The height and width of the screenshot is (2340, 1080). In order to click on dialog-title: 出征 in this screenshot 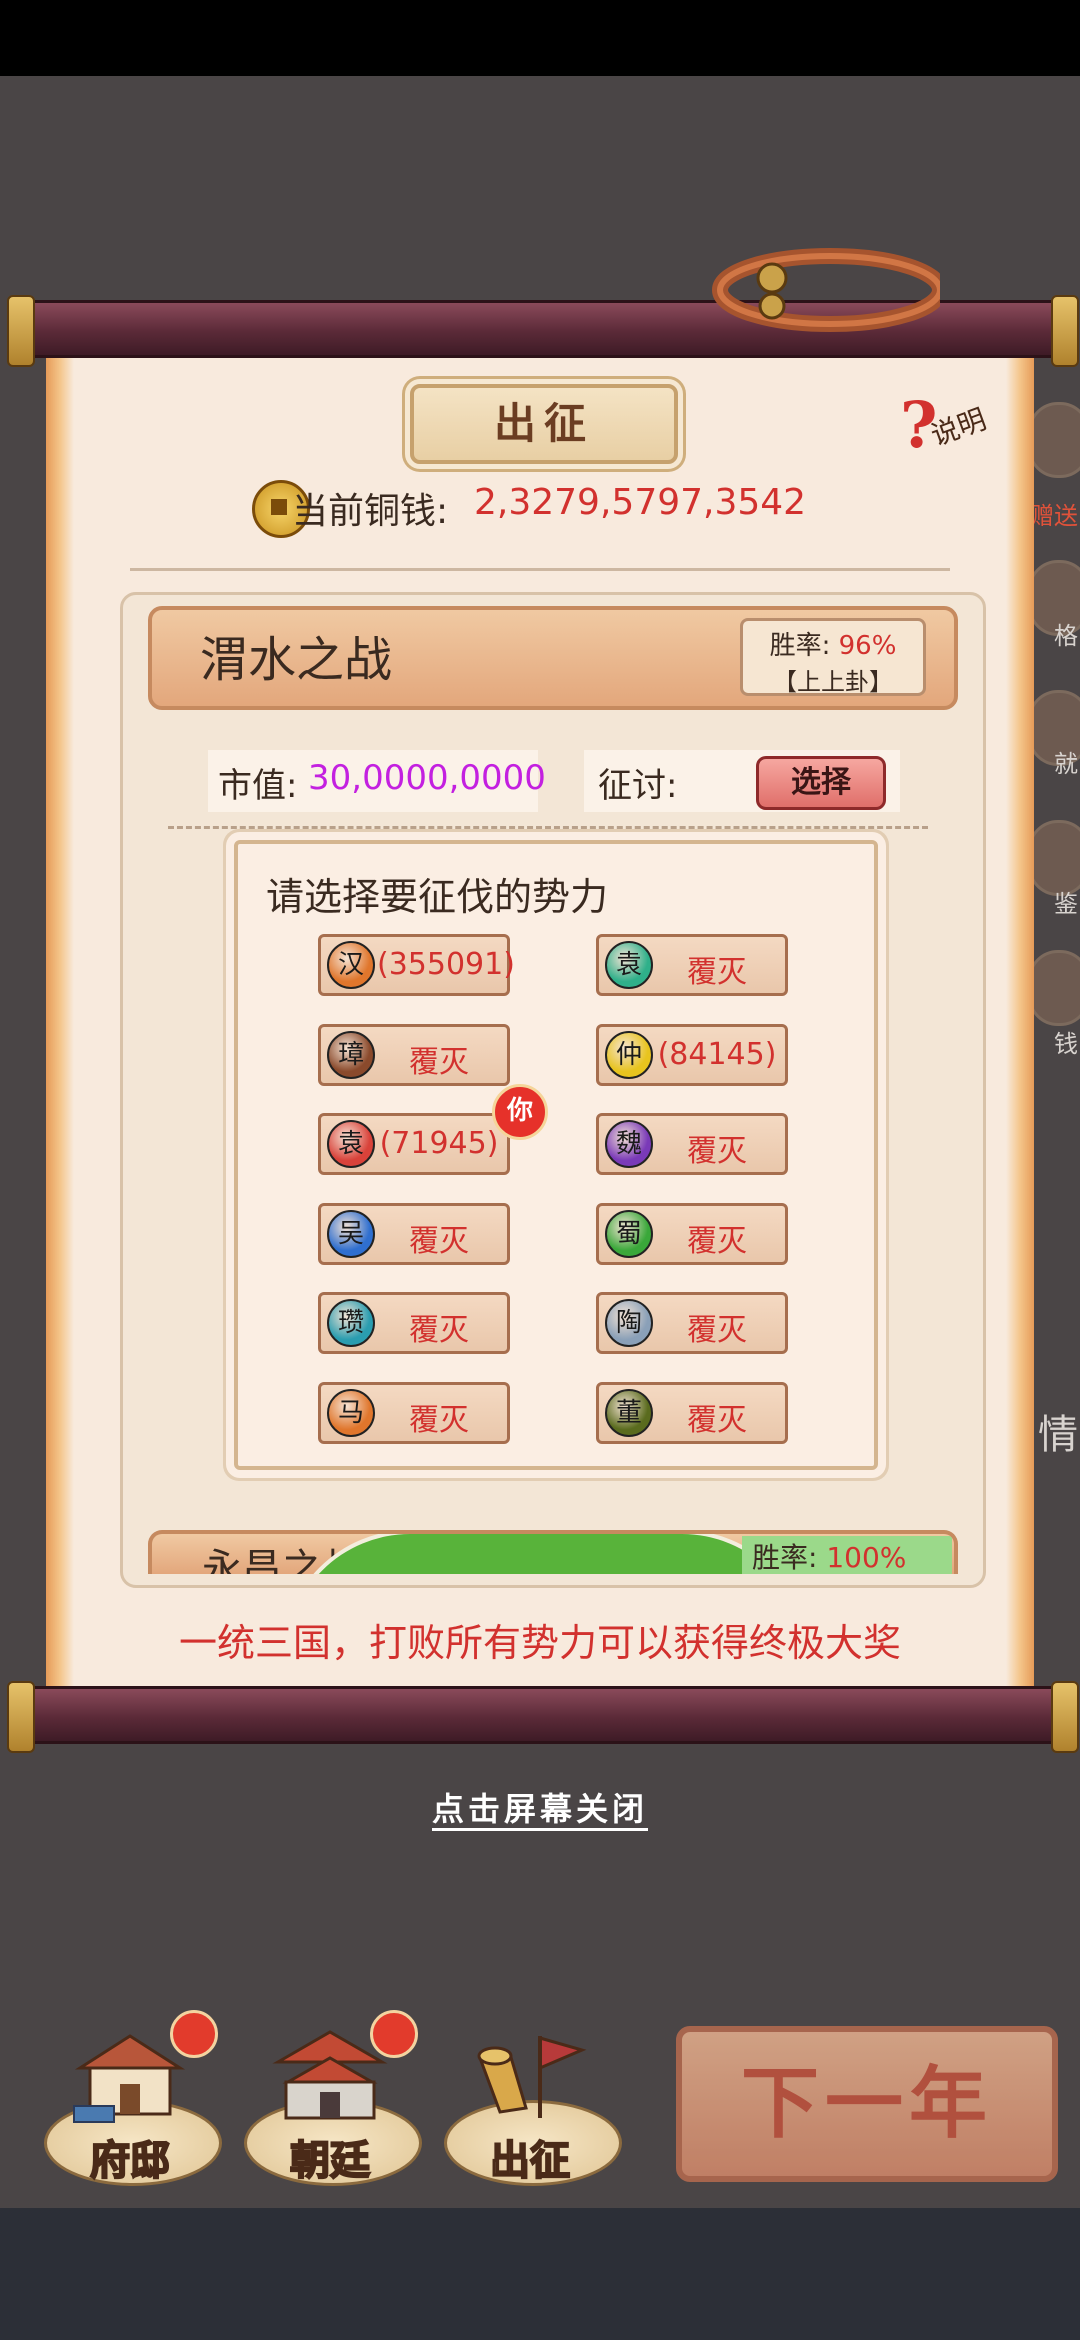, I will do `click(544, 424)`.